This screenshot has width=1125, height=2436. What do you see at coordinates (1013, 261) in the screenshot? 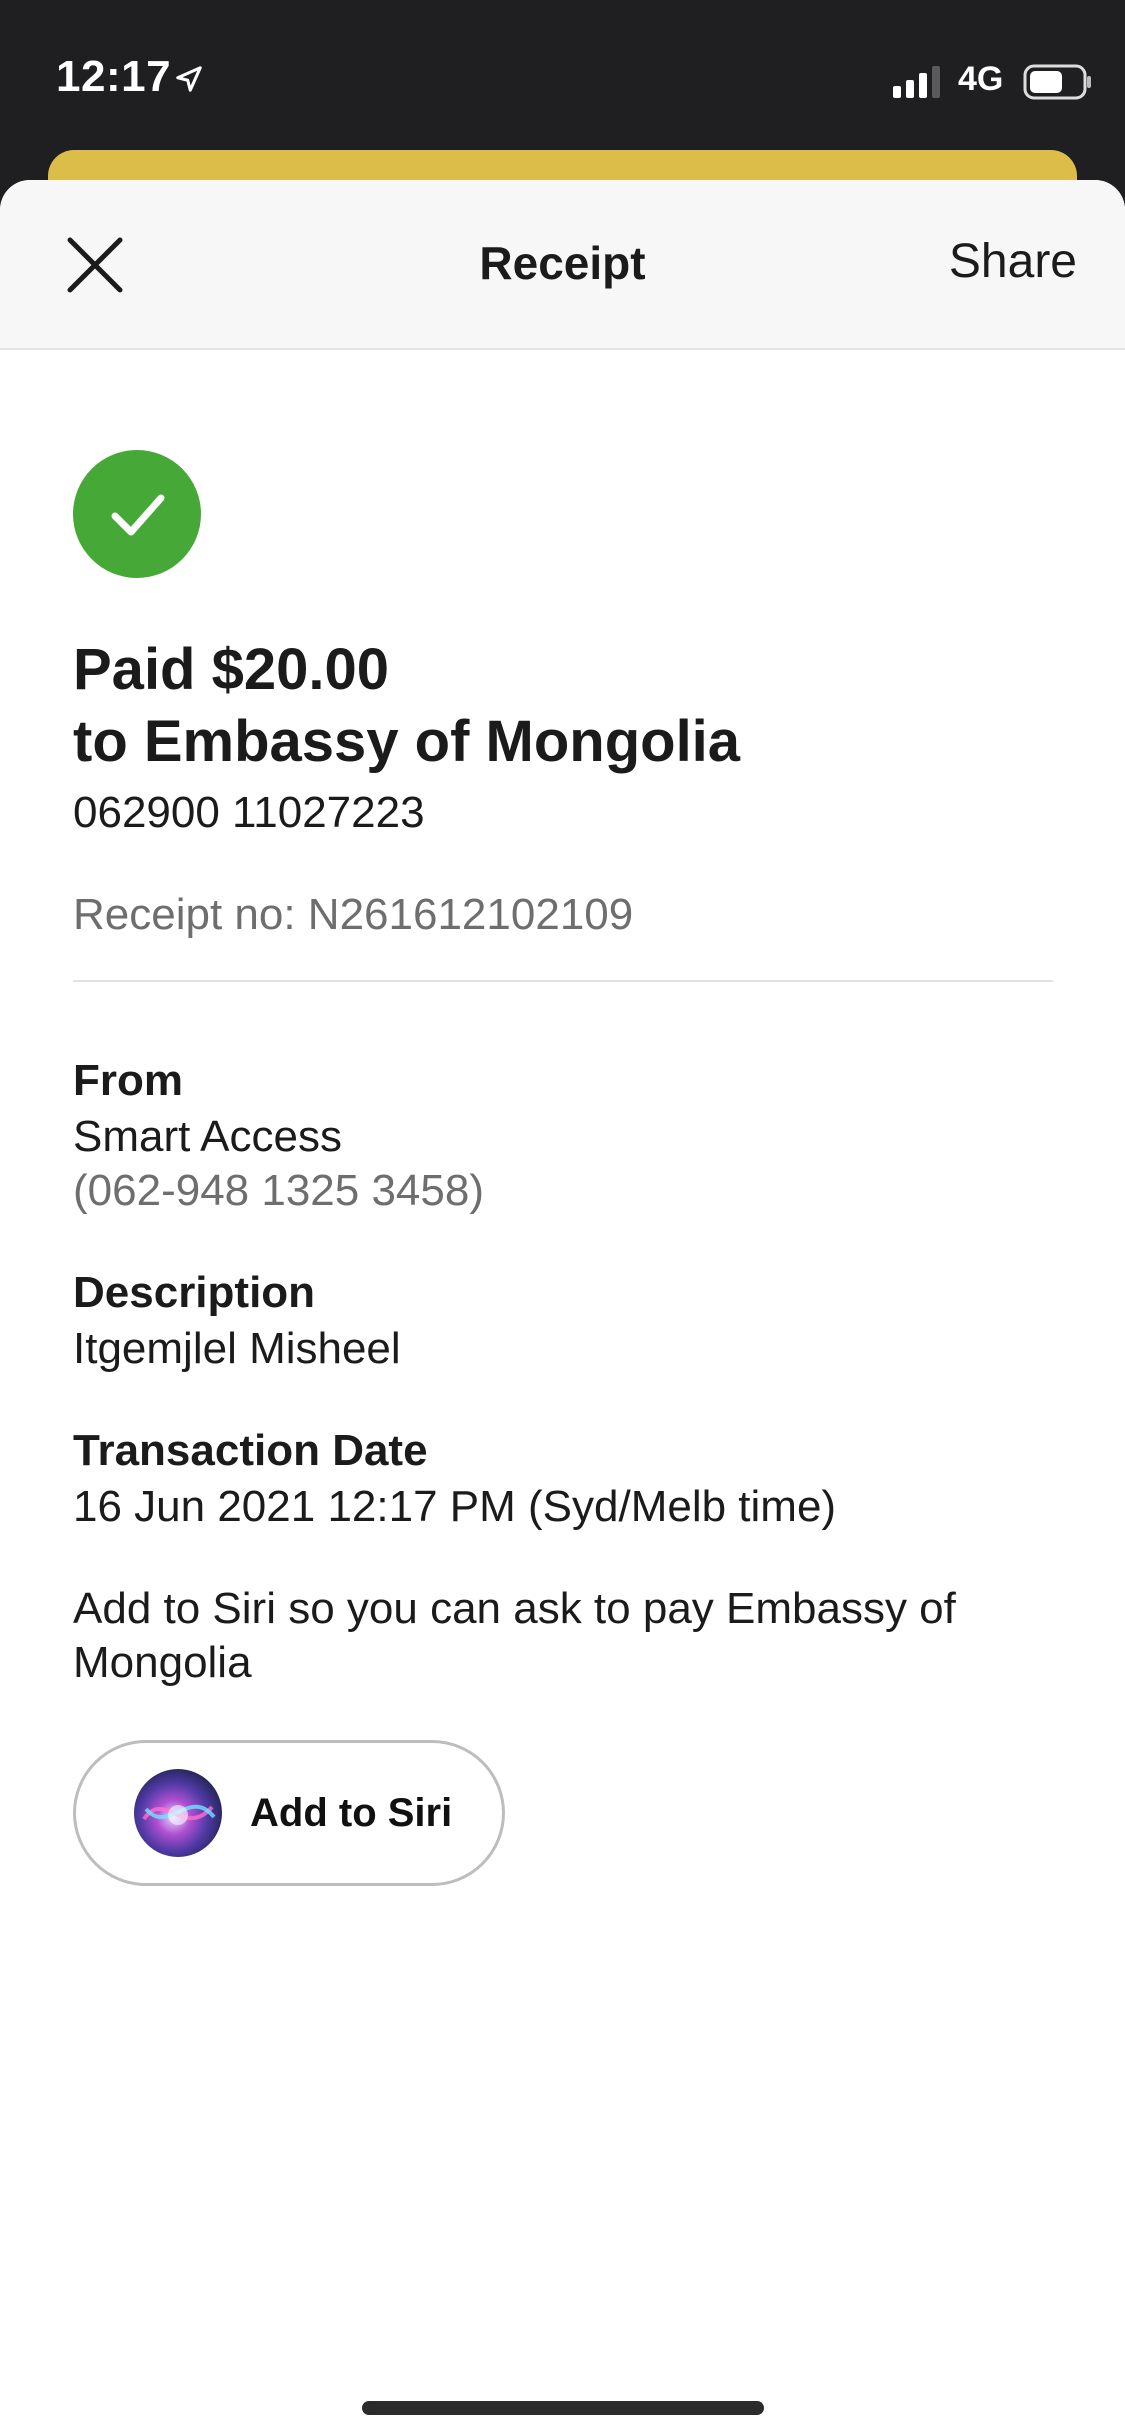
I see `share-button: Share` at bounding box center [1013, 261].